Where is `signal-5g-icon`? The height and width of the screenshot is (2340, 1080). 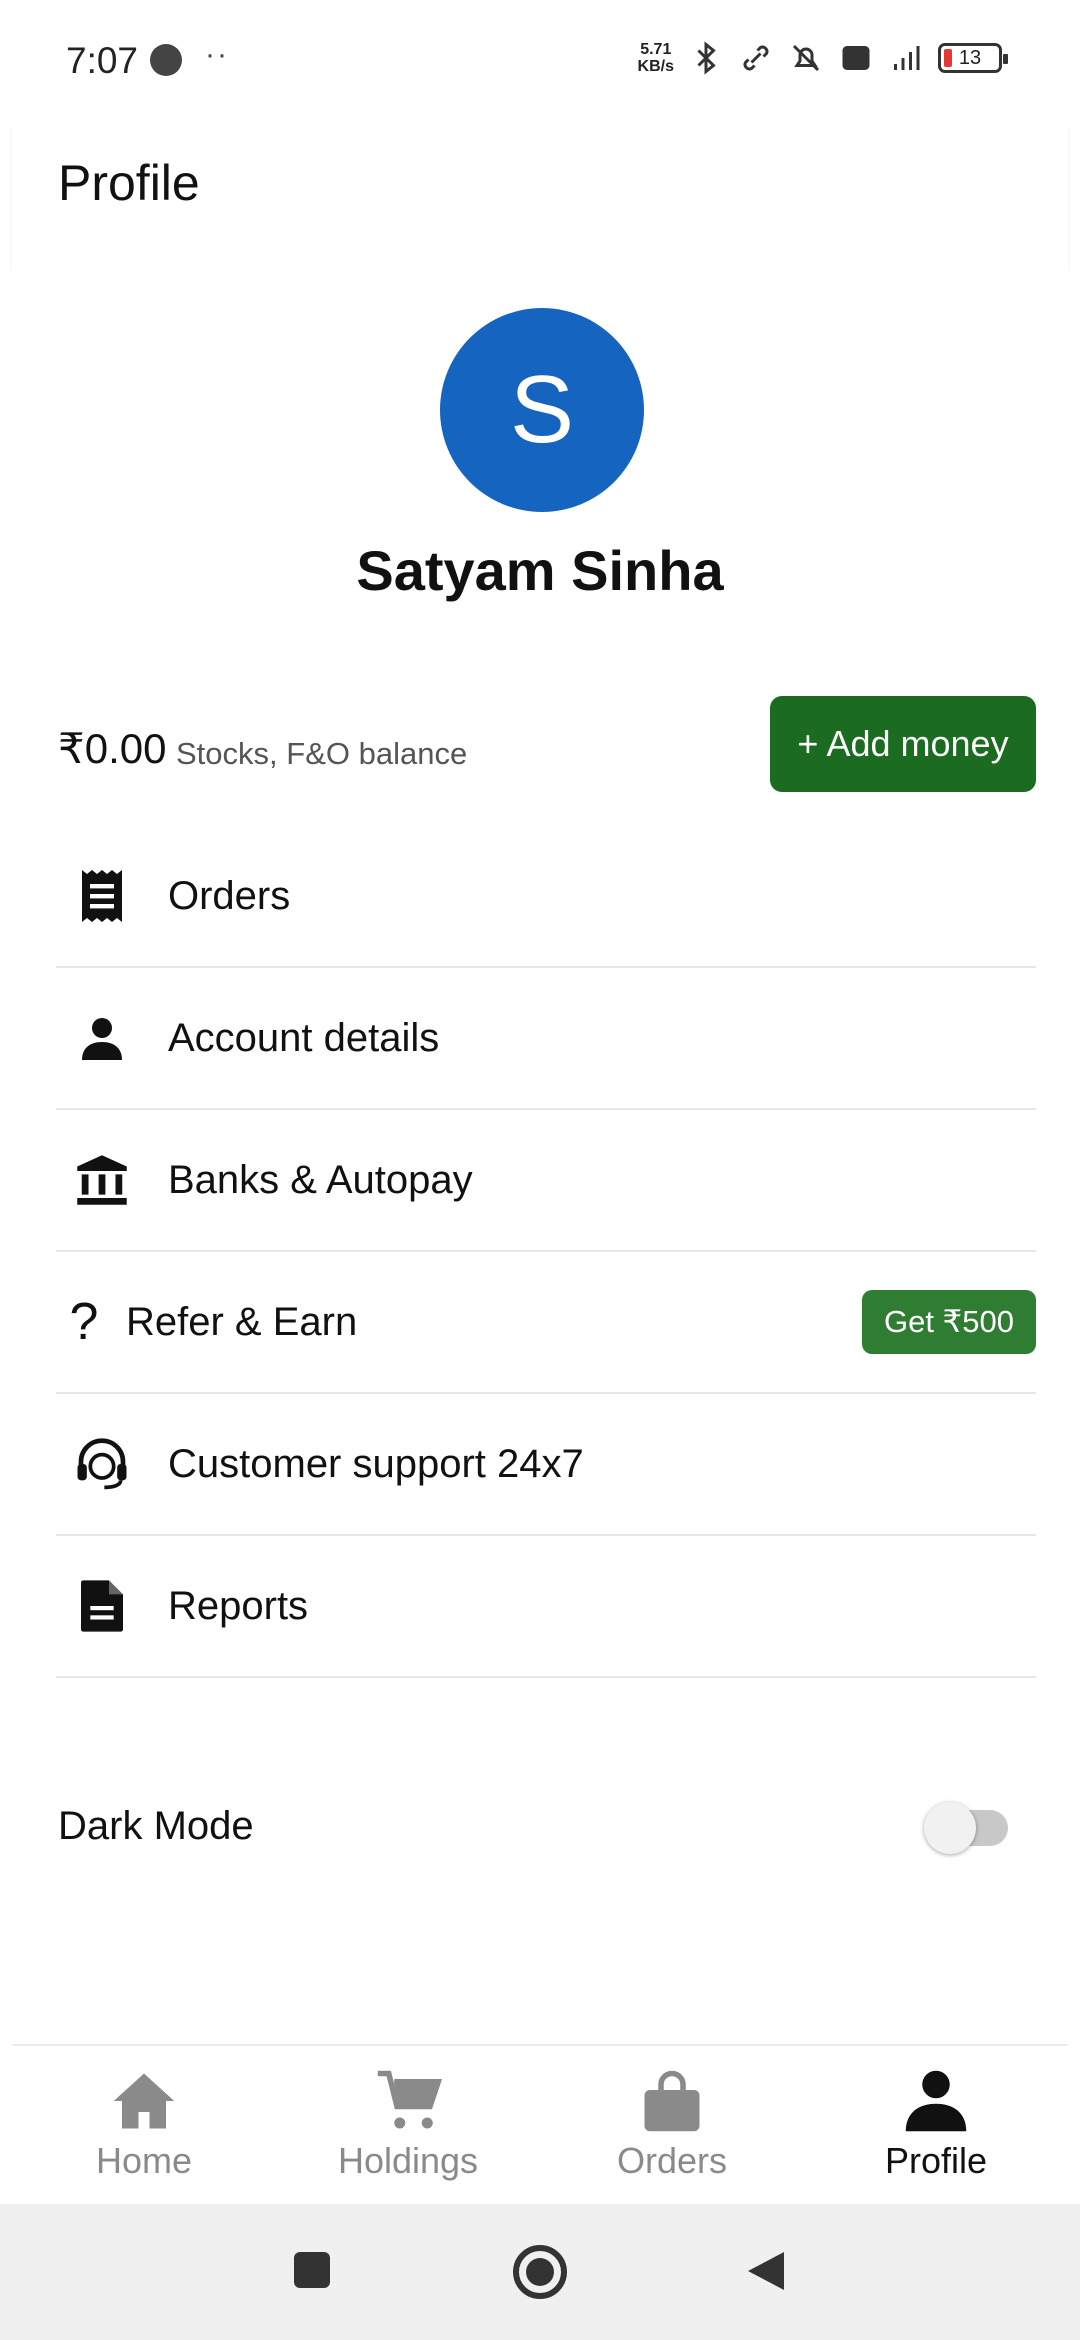
signal-5g-icon is located at coordinates (907, 58).